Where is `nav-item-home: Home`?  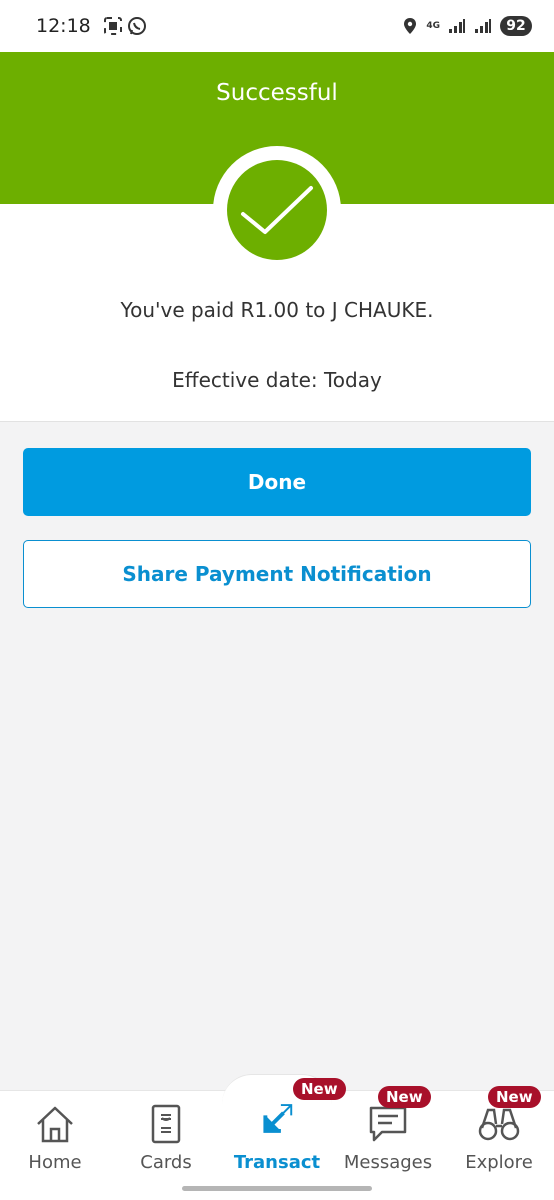 nav-item-home: Home is located at coordinates (55, 1142).